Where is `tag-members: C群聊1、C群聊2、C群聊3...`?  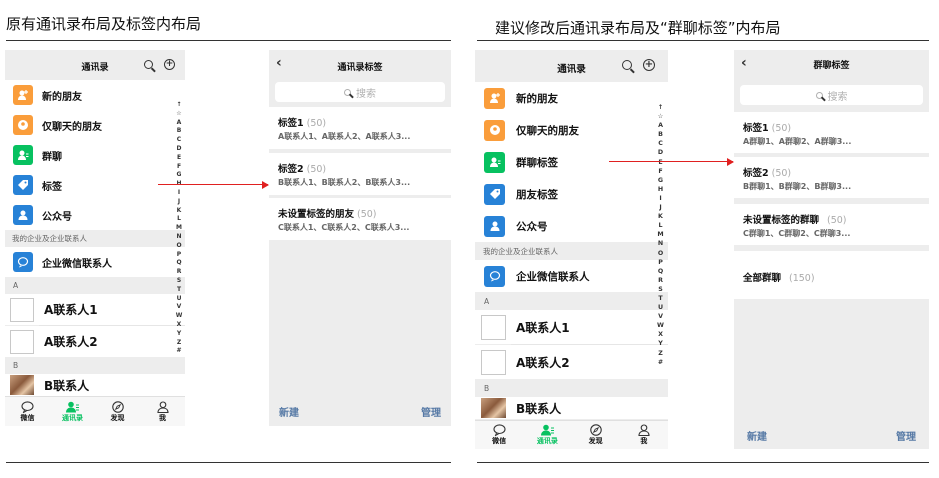
tag-members: C群聊1、C群聊2、C群聊3... is located at coordinates (797, 233).